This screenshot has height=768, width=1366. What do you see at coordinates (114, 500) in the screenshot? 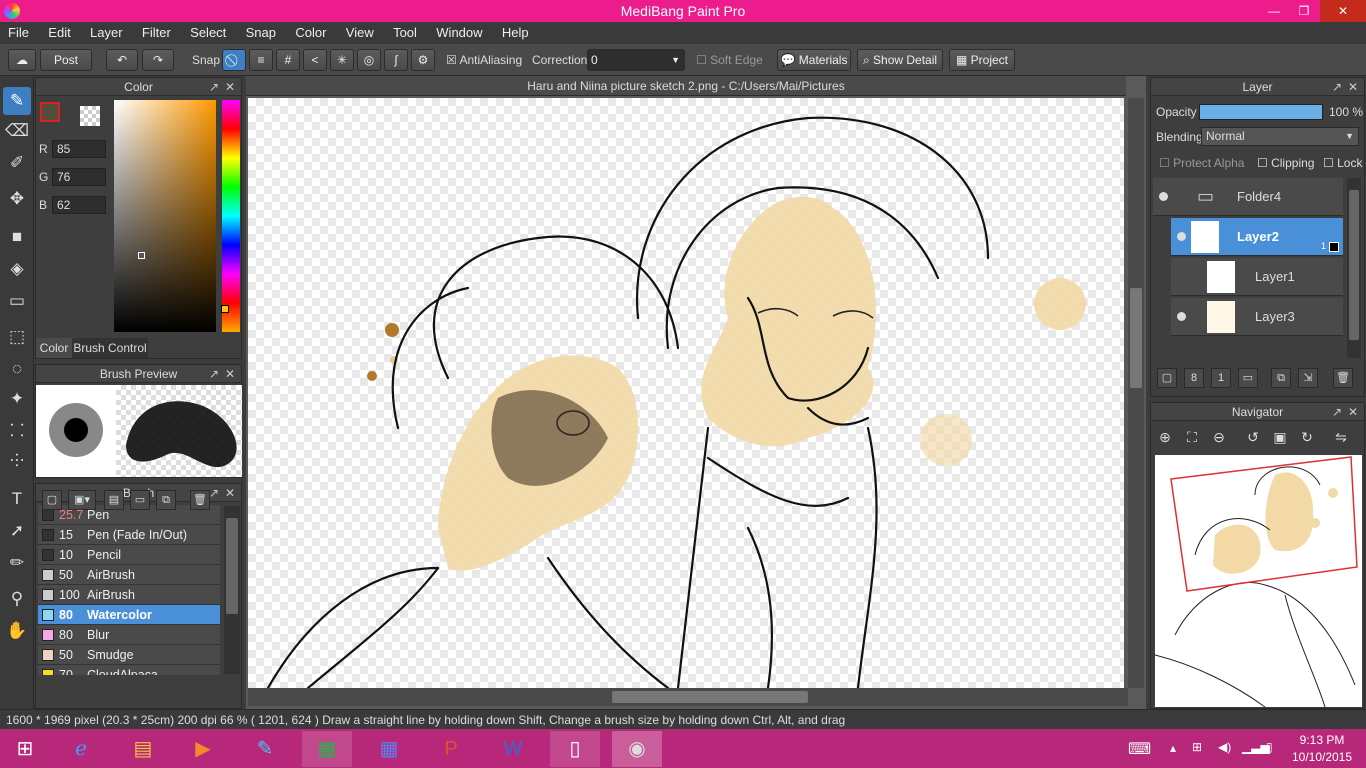
I see `brush-properties-icon: ▤` at bounding box center [114, 500].